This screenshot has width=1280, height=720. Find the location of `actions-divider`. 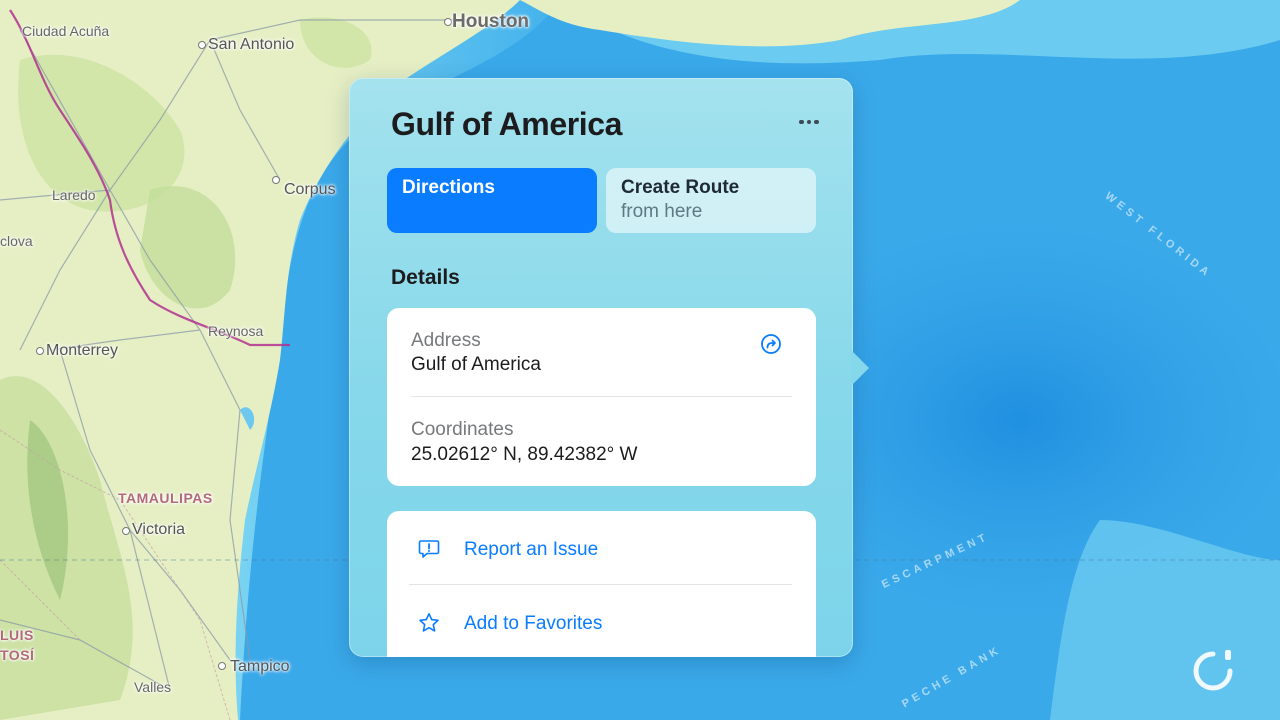

actions-divider is located at coordinates (600, 584).